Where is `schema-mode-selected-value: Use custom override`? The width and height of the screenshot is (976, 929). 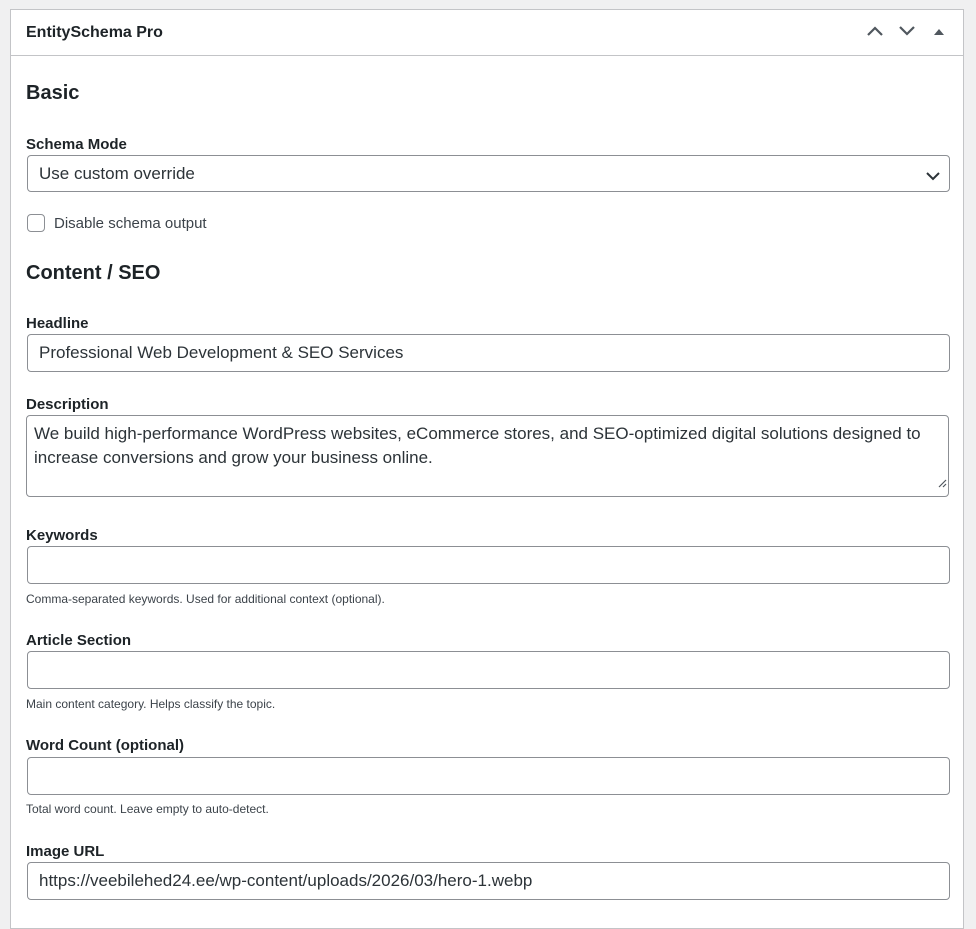
schema-mode-selected-value: Use custom override is located at coordinates (117, 173).